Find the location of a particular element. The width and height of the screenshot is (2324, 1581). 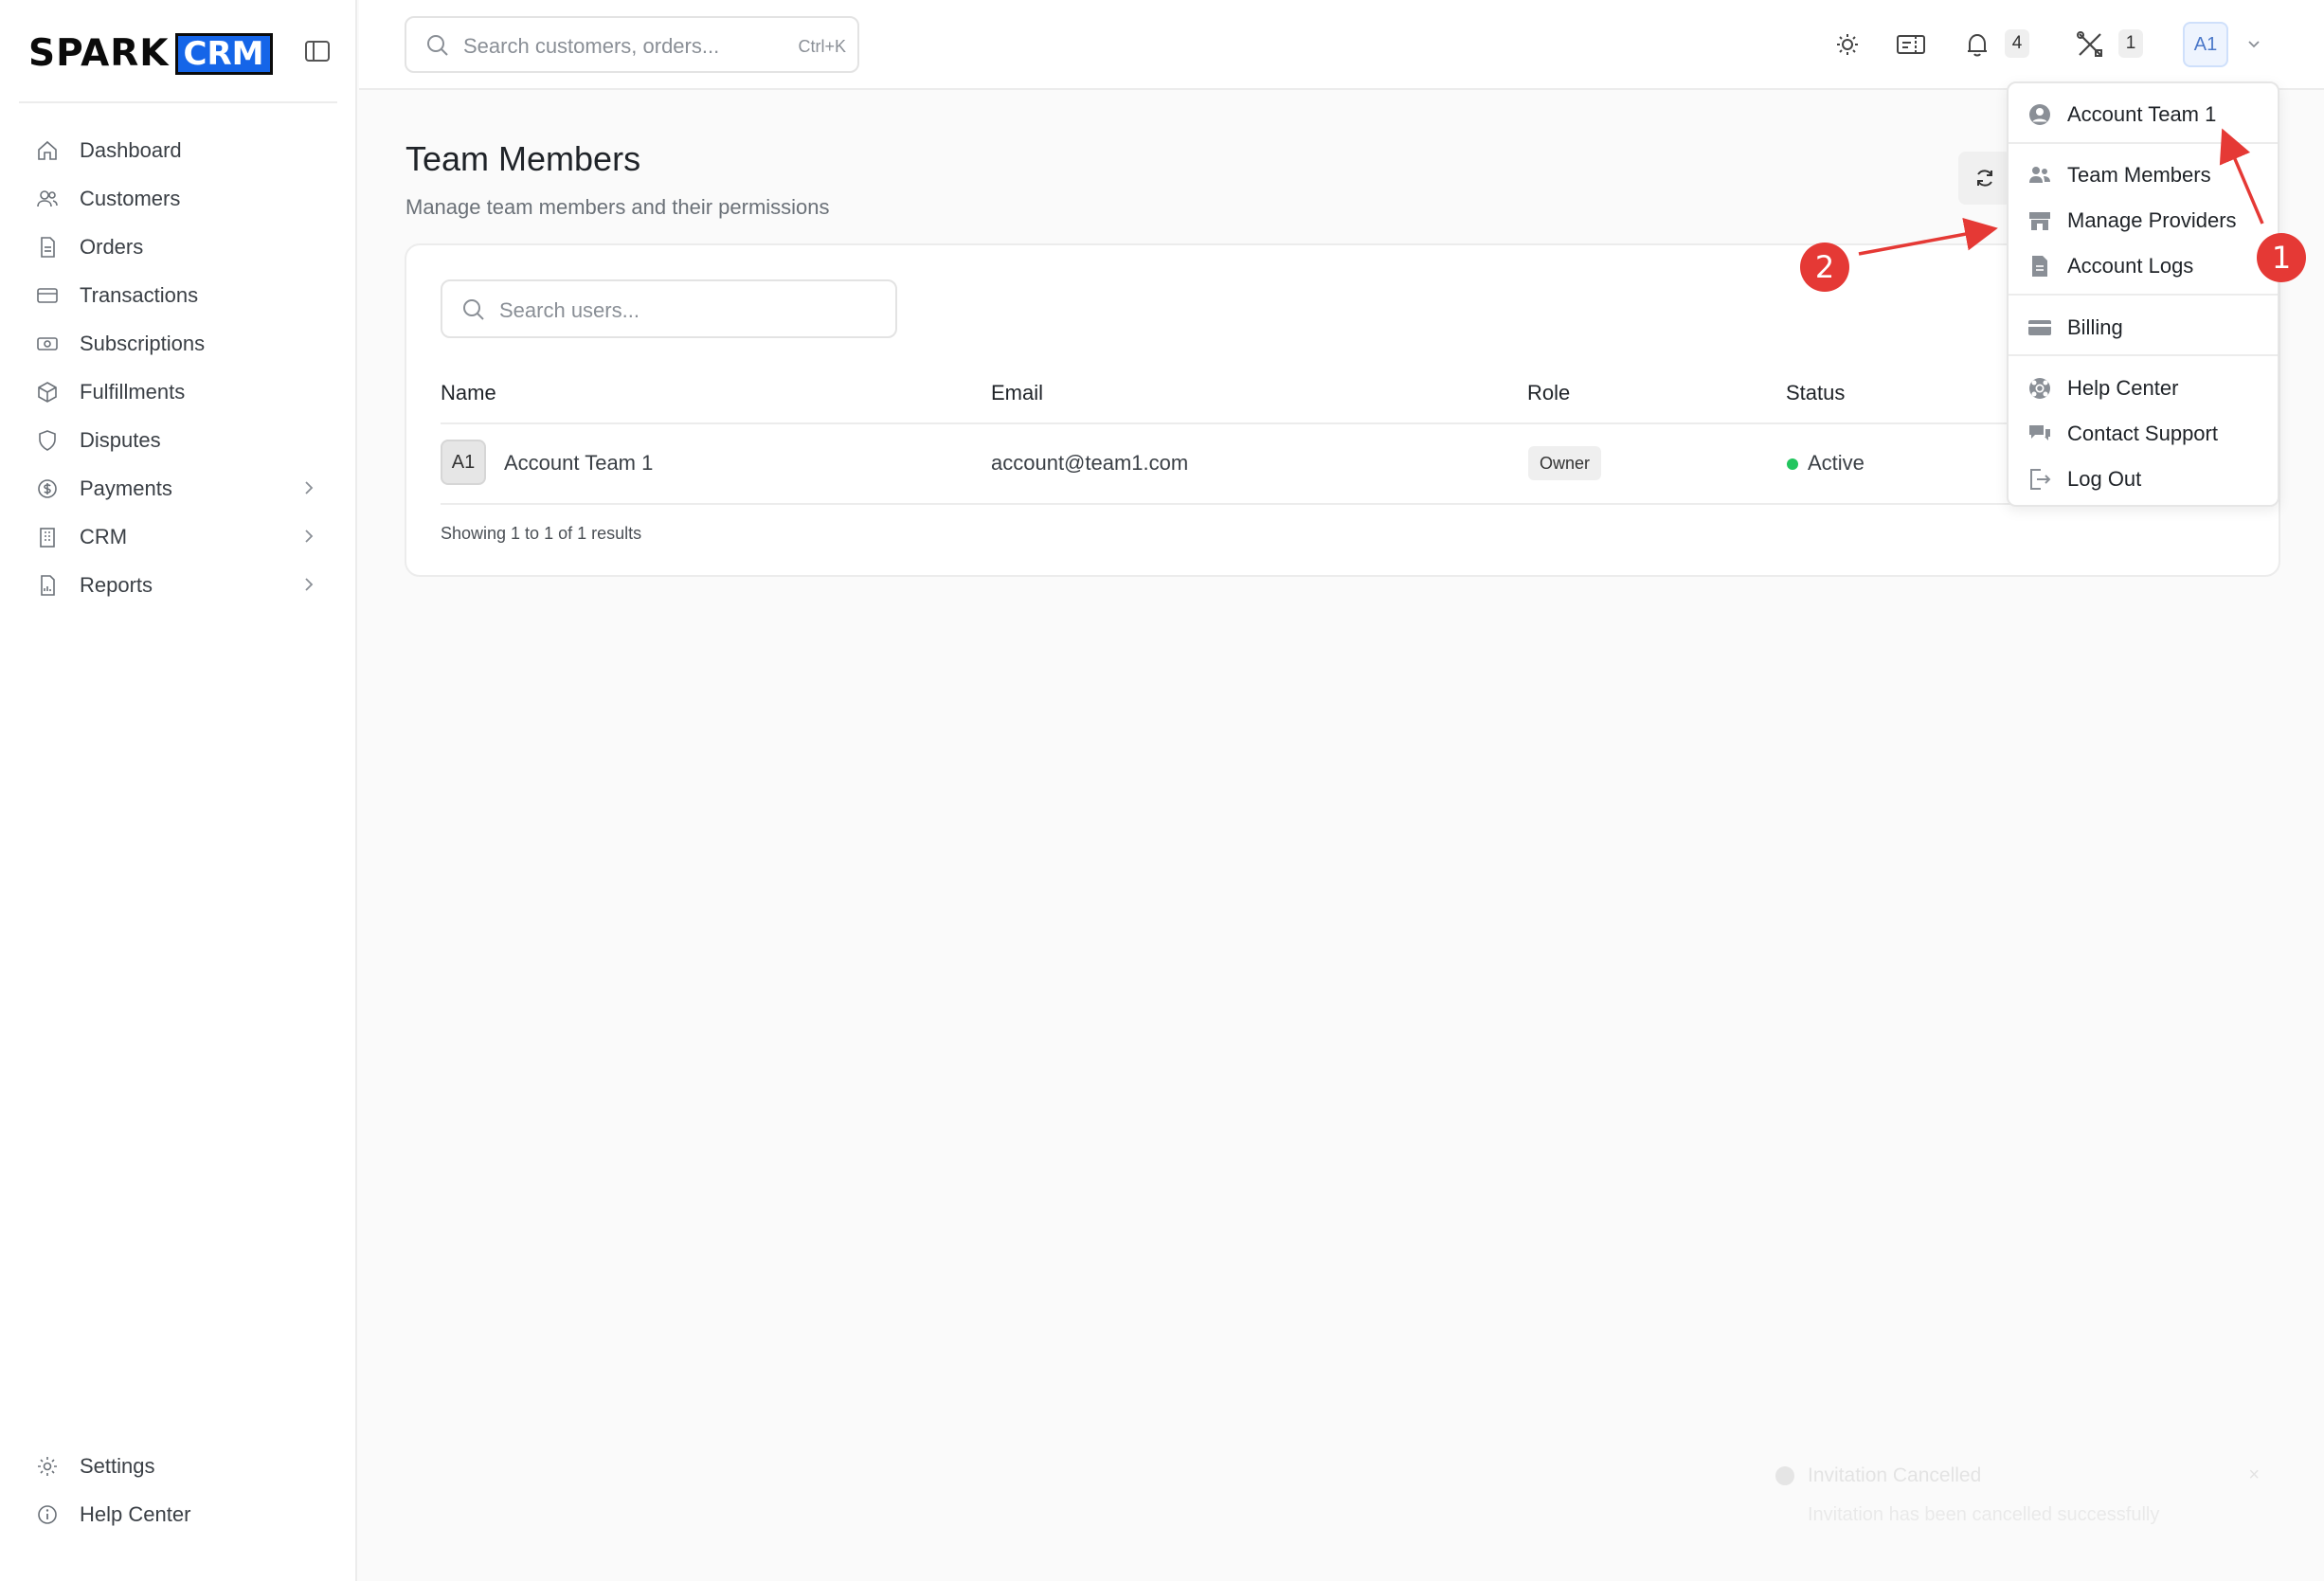

annotation-marker-2: 2 is located at coordinates (1824, 267).